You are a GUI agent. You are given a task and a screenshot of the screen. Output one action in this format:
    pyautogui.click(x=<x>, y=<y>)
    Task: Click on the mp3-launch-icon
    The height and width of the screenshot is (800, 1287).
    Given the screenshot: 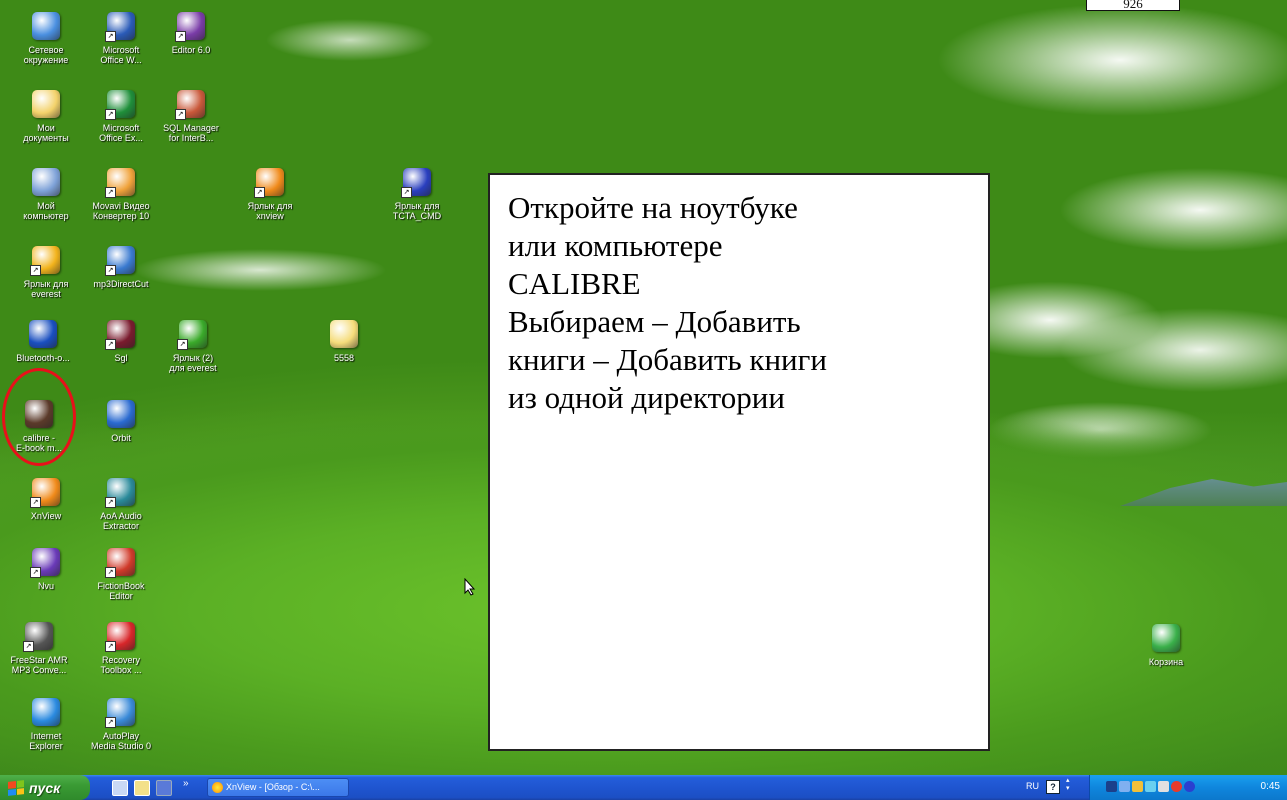 What is the action you would take?
    pyautogui.click(x=164, y=788)
    